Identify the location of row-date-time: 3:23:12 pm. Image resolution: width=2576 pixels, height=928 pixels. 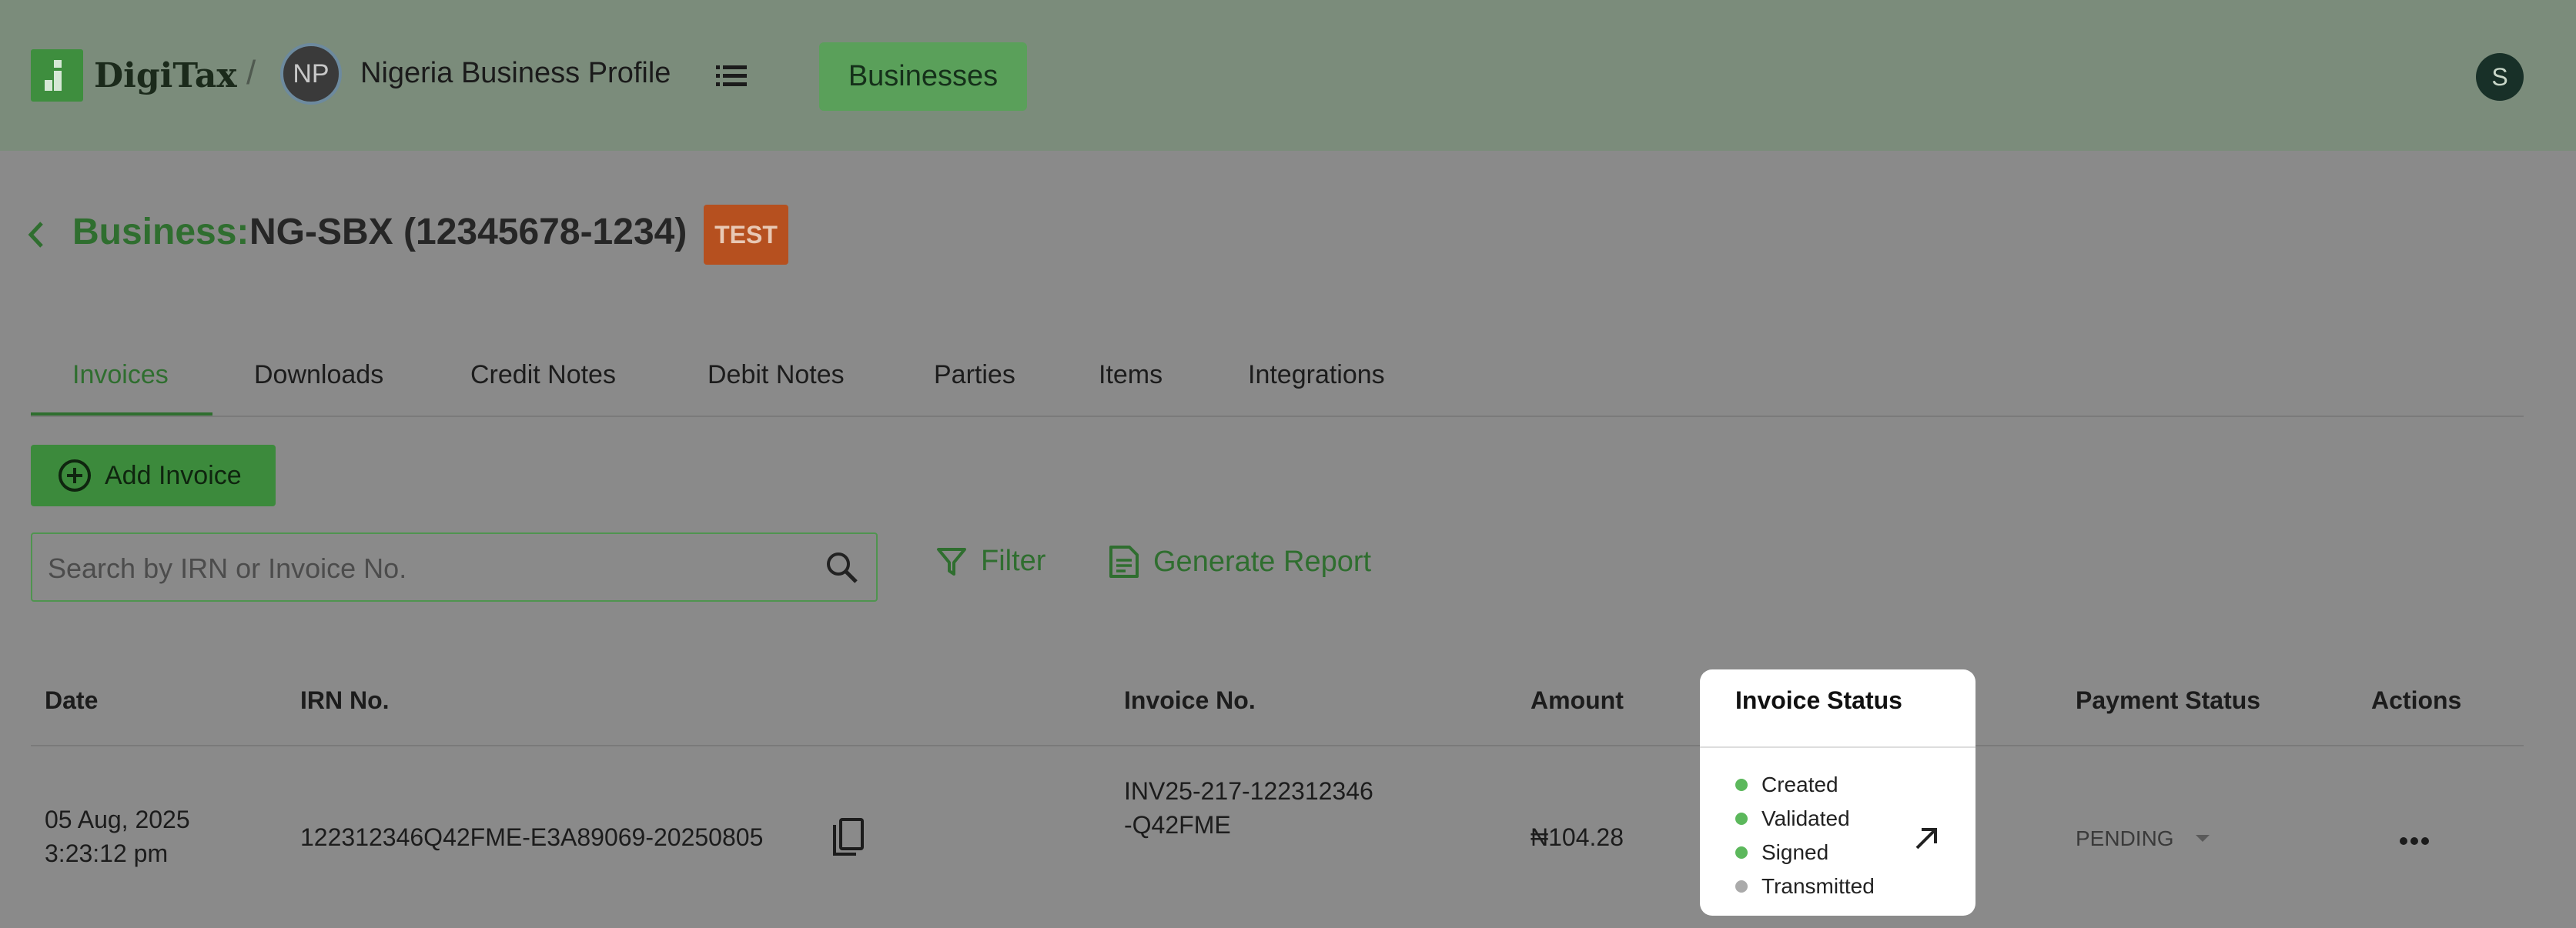
(107, 854).